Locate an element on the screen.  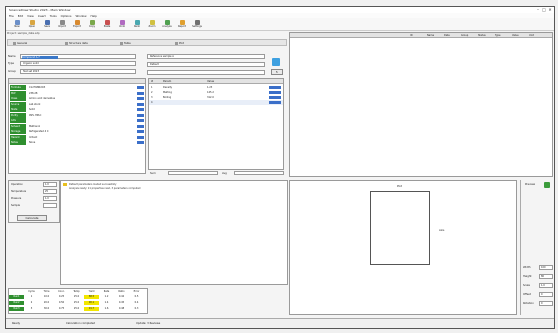
zoom-button: Zoom is located at coordinates (152, 25).